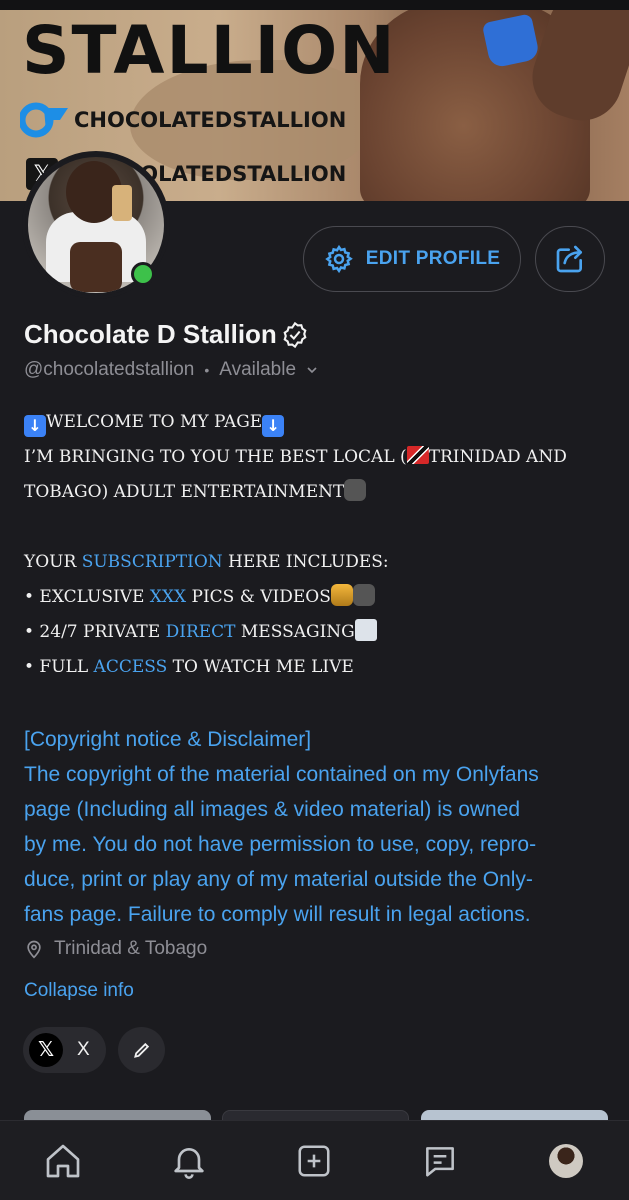 The image size is (629, 1200). Describe the element at coordinates (44, 120) in the screenshot. I see `onlyfans-logo-icon` at that location.